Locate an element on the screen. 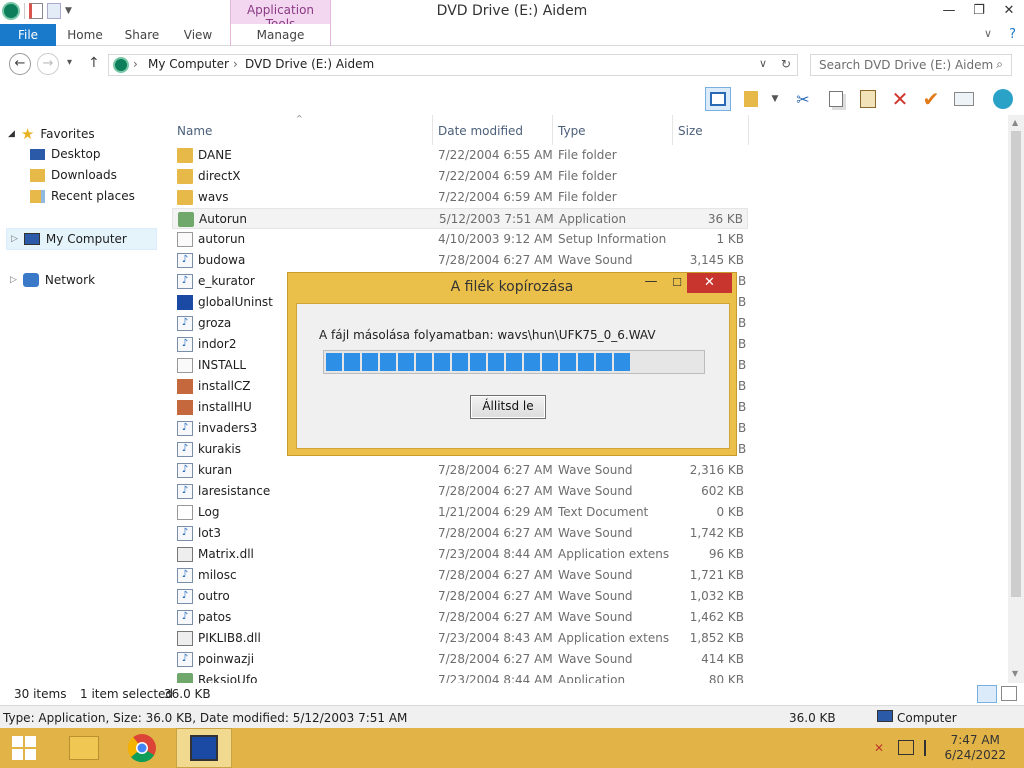  column-separator is located at coordinates (748, 130).